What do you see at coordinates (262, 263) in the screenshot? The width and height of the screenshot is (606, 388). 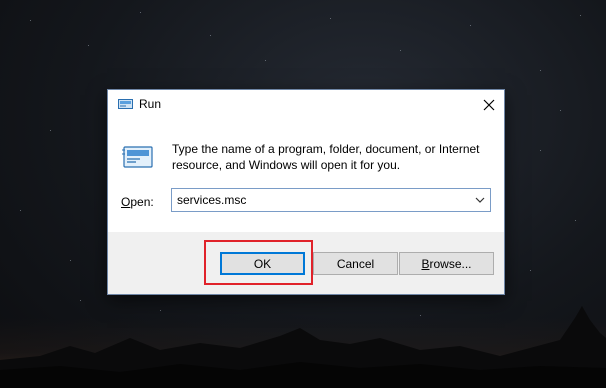 I see `ok-button: OK` at bounding box center [262, 263].